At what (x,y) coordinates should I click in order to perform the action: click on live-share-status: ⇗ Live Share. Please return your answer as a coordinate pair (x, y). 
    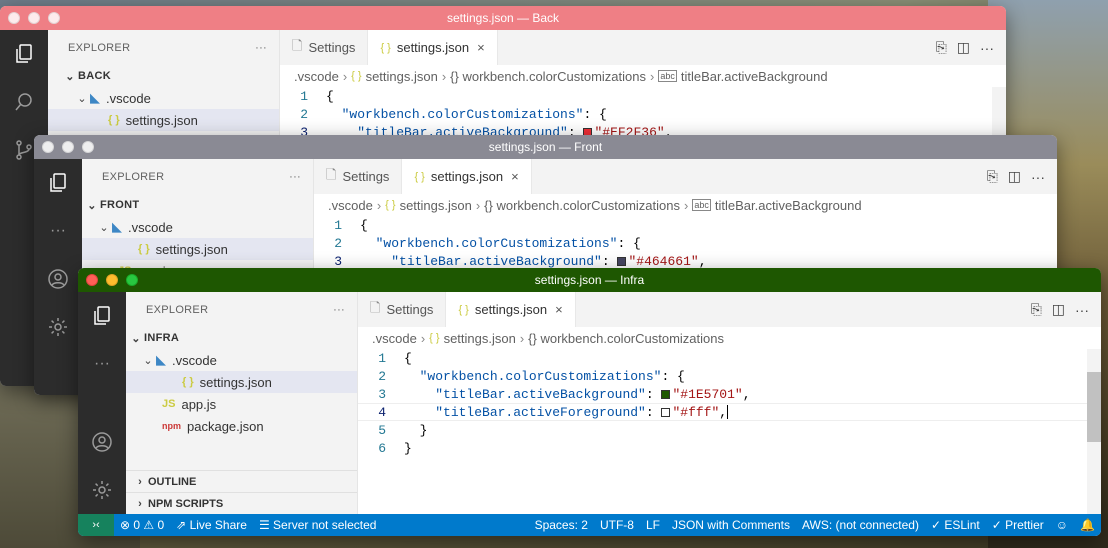
    Looking at the image, I should click on (211, 525).